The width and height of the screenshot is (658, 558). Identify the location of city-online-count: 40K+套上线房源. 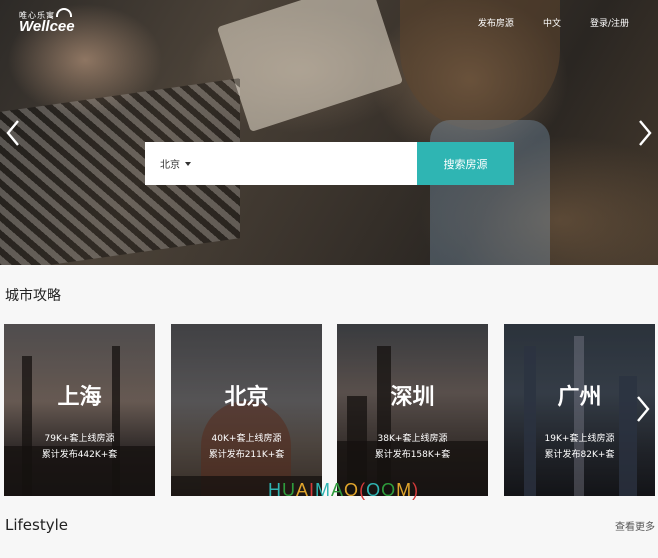
(246, 439).